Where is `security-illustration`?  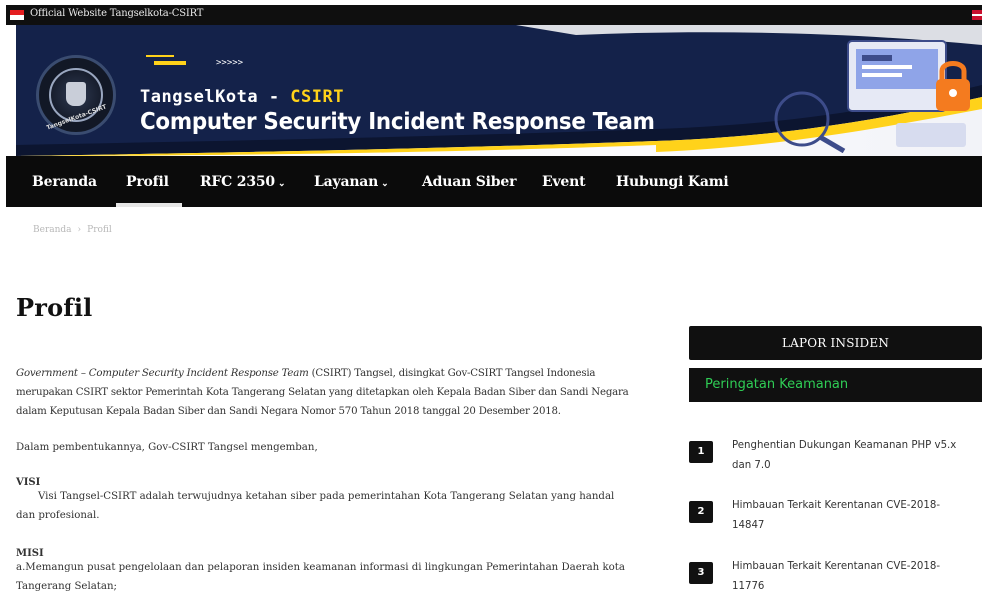 security-illustration is located at coordinates (872, 96).